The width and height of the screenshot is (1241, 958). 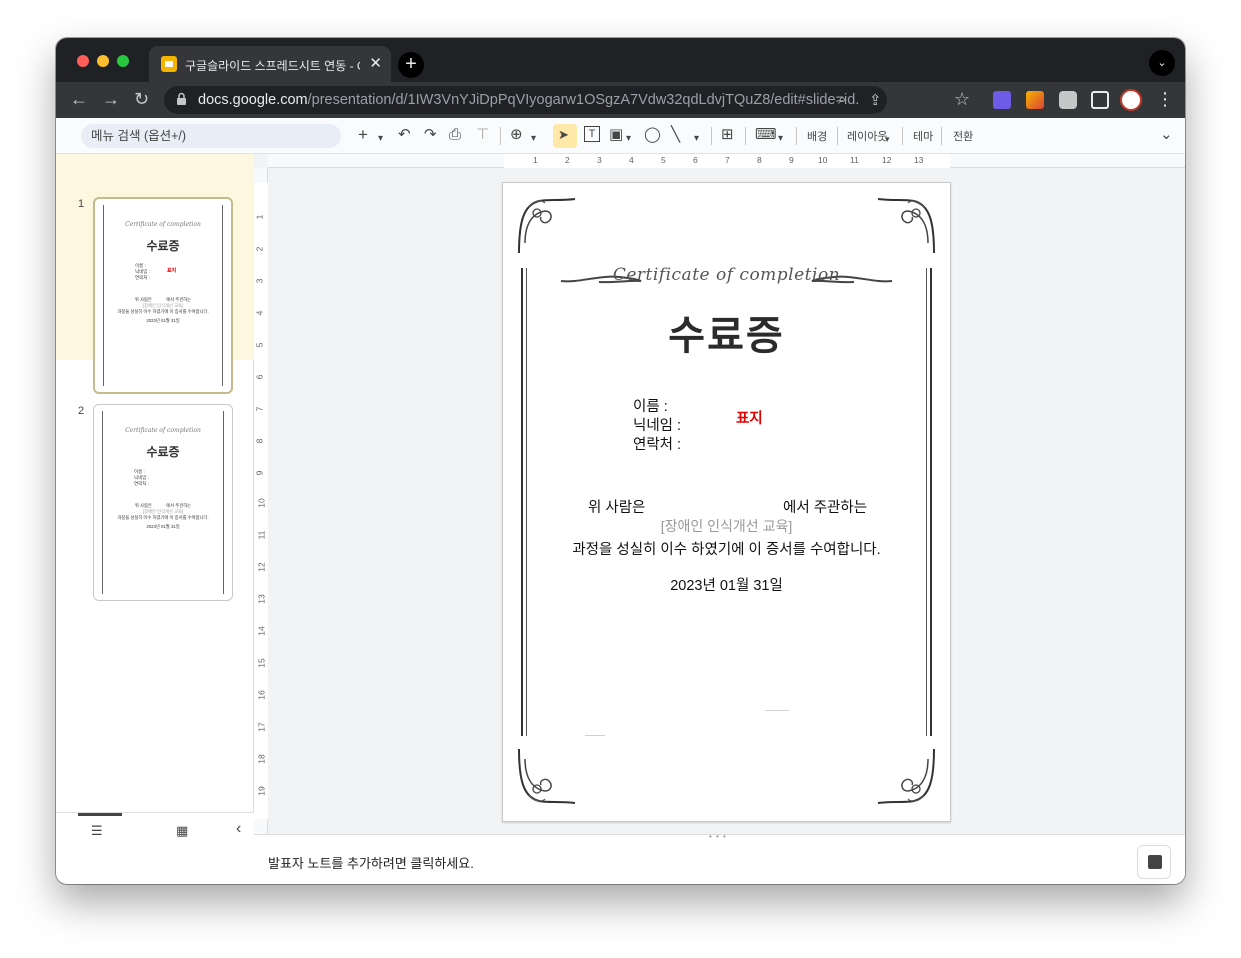 I want to click on filmstrip-footer: ☰ ▦ ‹, so click(x=155, y=830).